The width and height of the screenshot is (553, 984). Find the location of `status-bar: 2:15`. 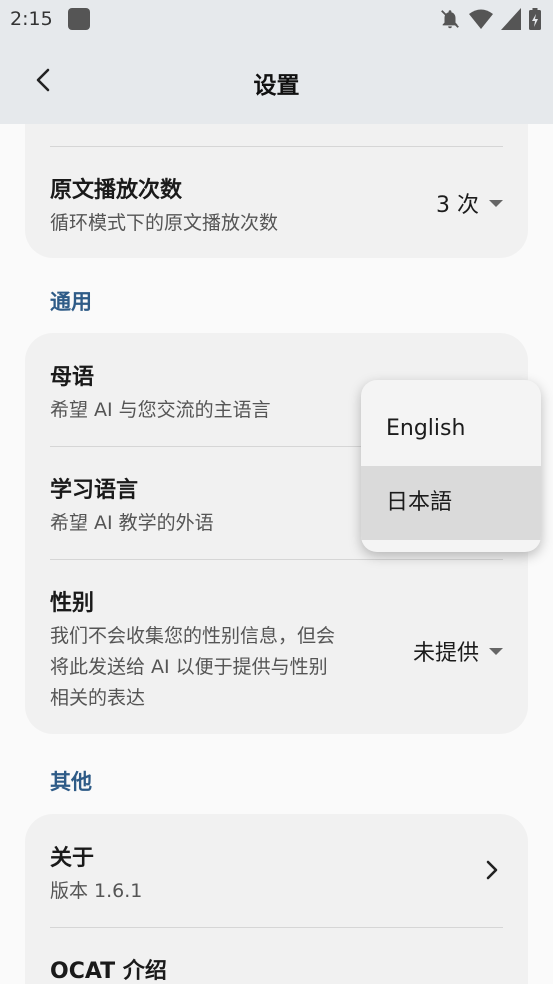

status-bar: 2:15 is located at coordinates (276, 20).